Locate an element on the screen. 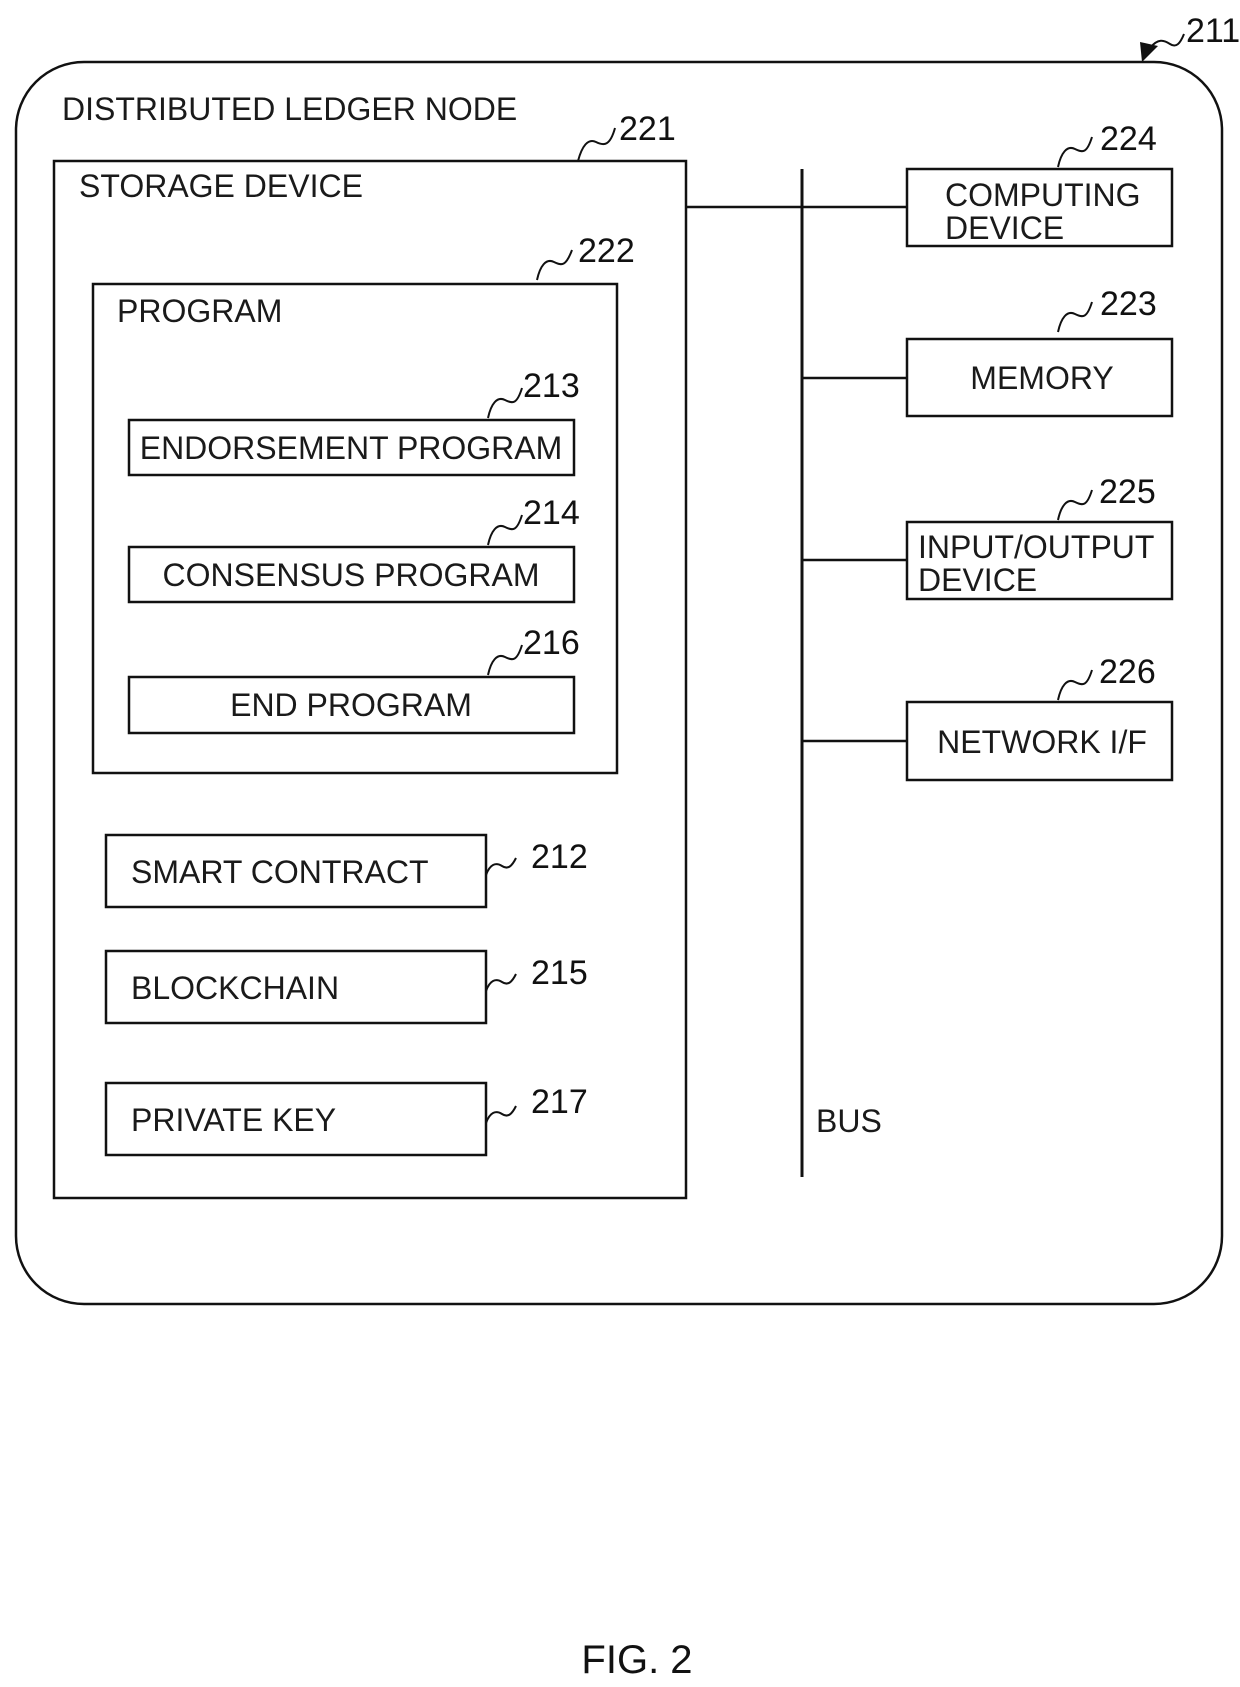  endorsement-program-label: ENDORSEMENT PROGRAM is located at coordinates (351, 448).